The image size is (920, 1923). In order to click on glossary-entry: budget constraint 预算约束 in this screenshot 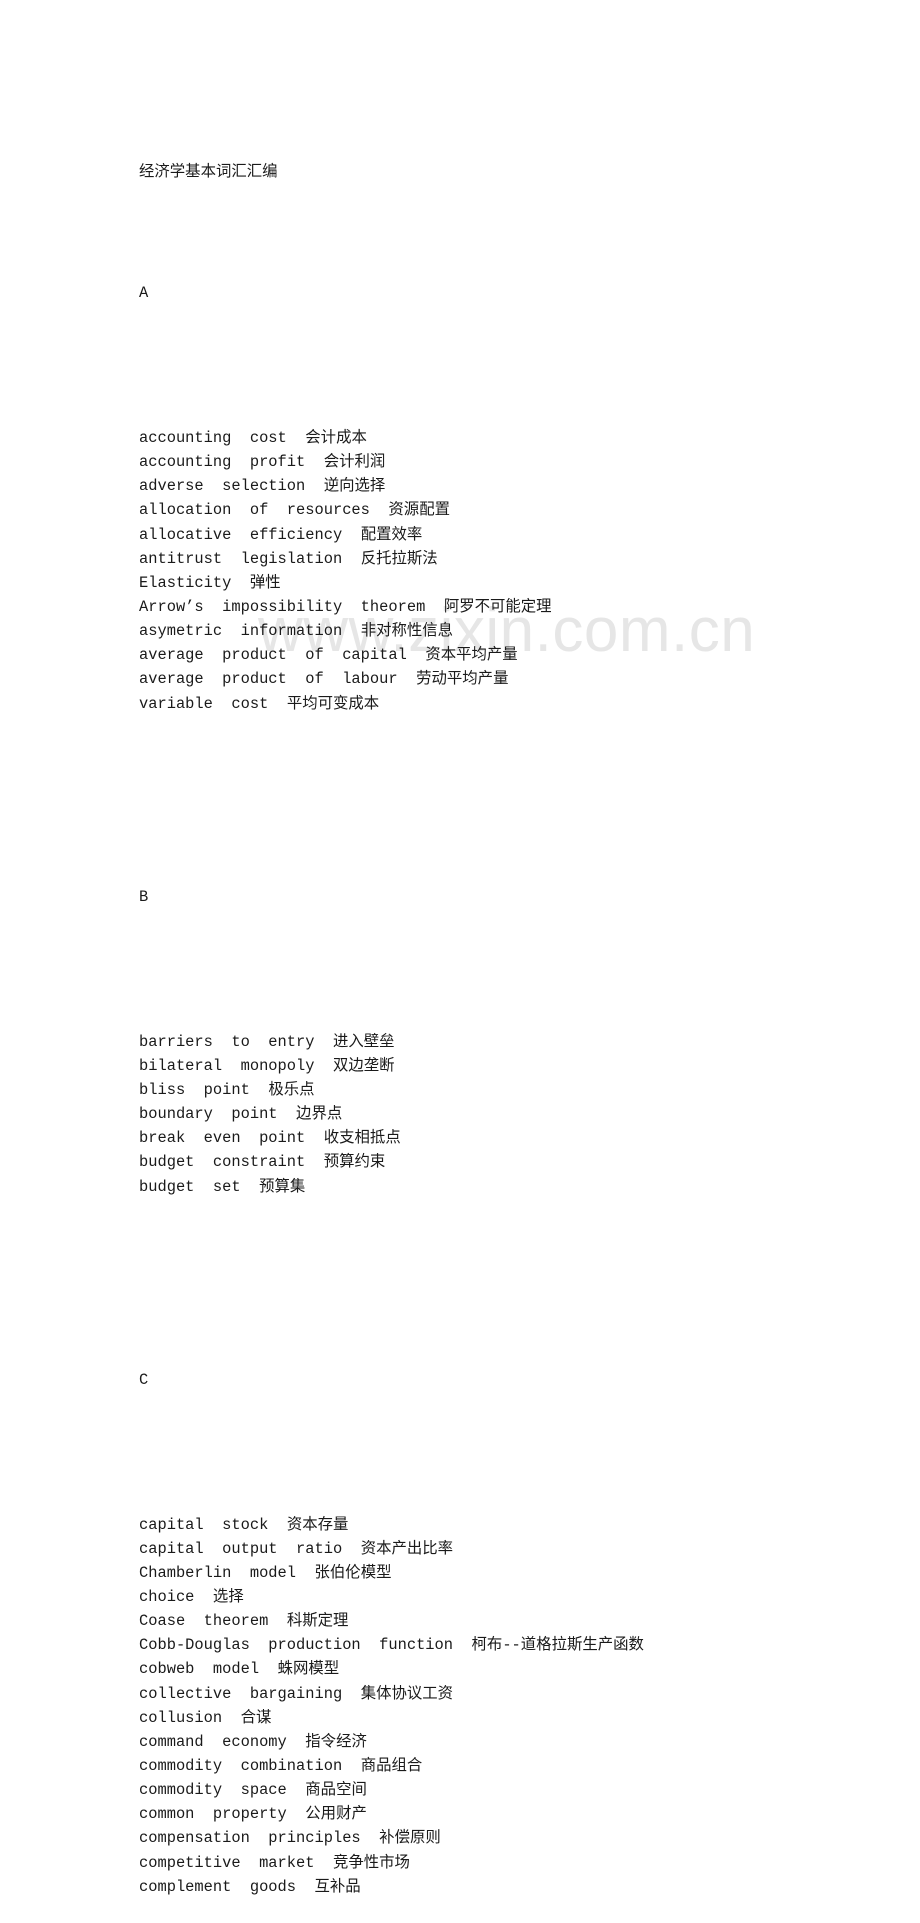, I will do `click(391, 1162)`.